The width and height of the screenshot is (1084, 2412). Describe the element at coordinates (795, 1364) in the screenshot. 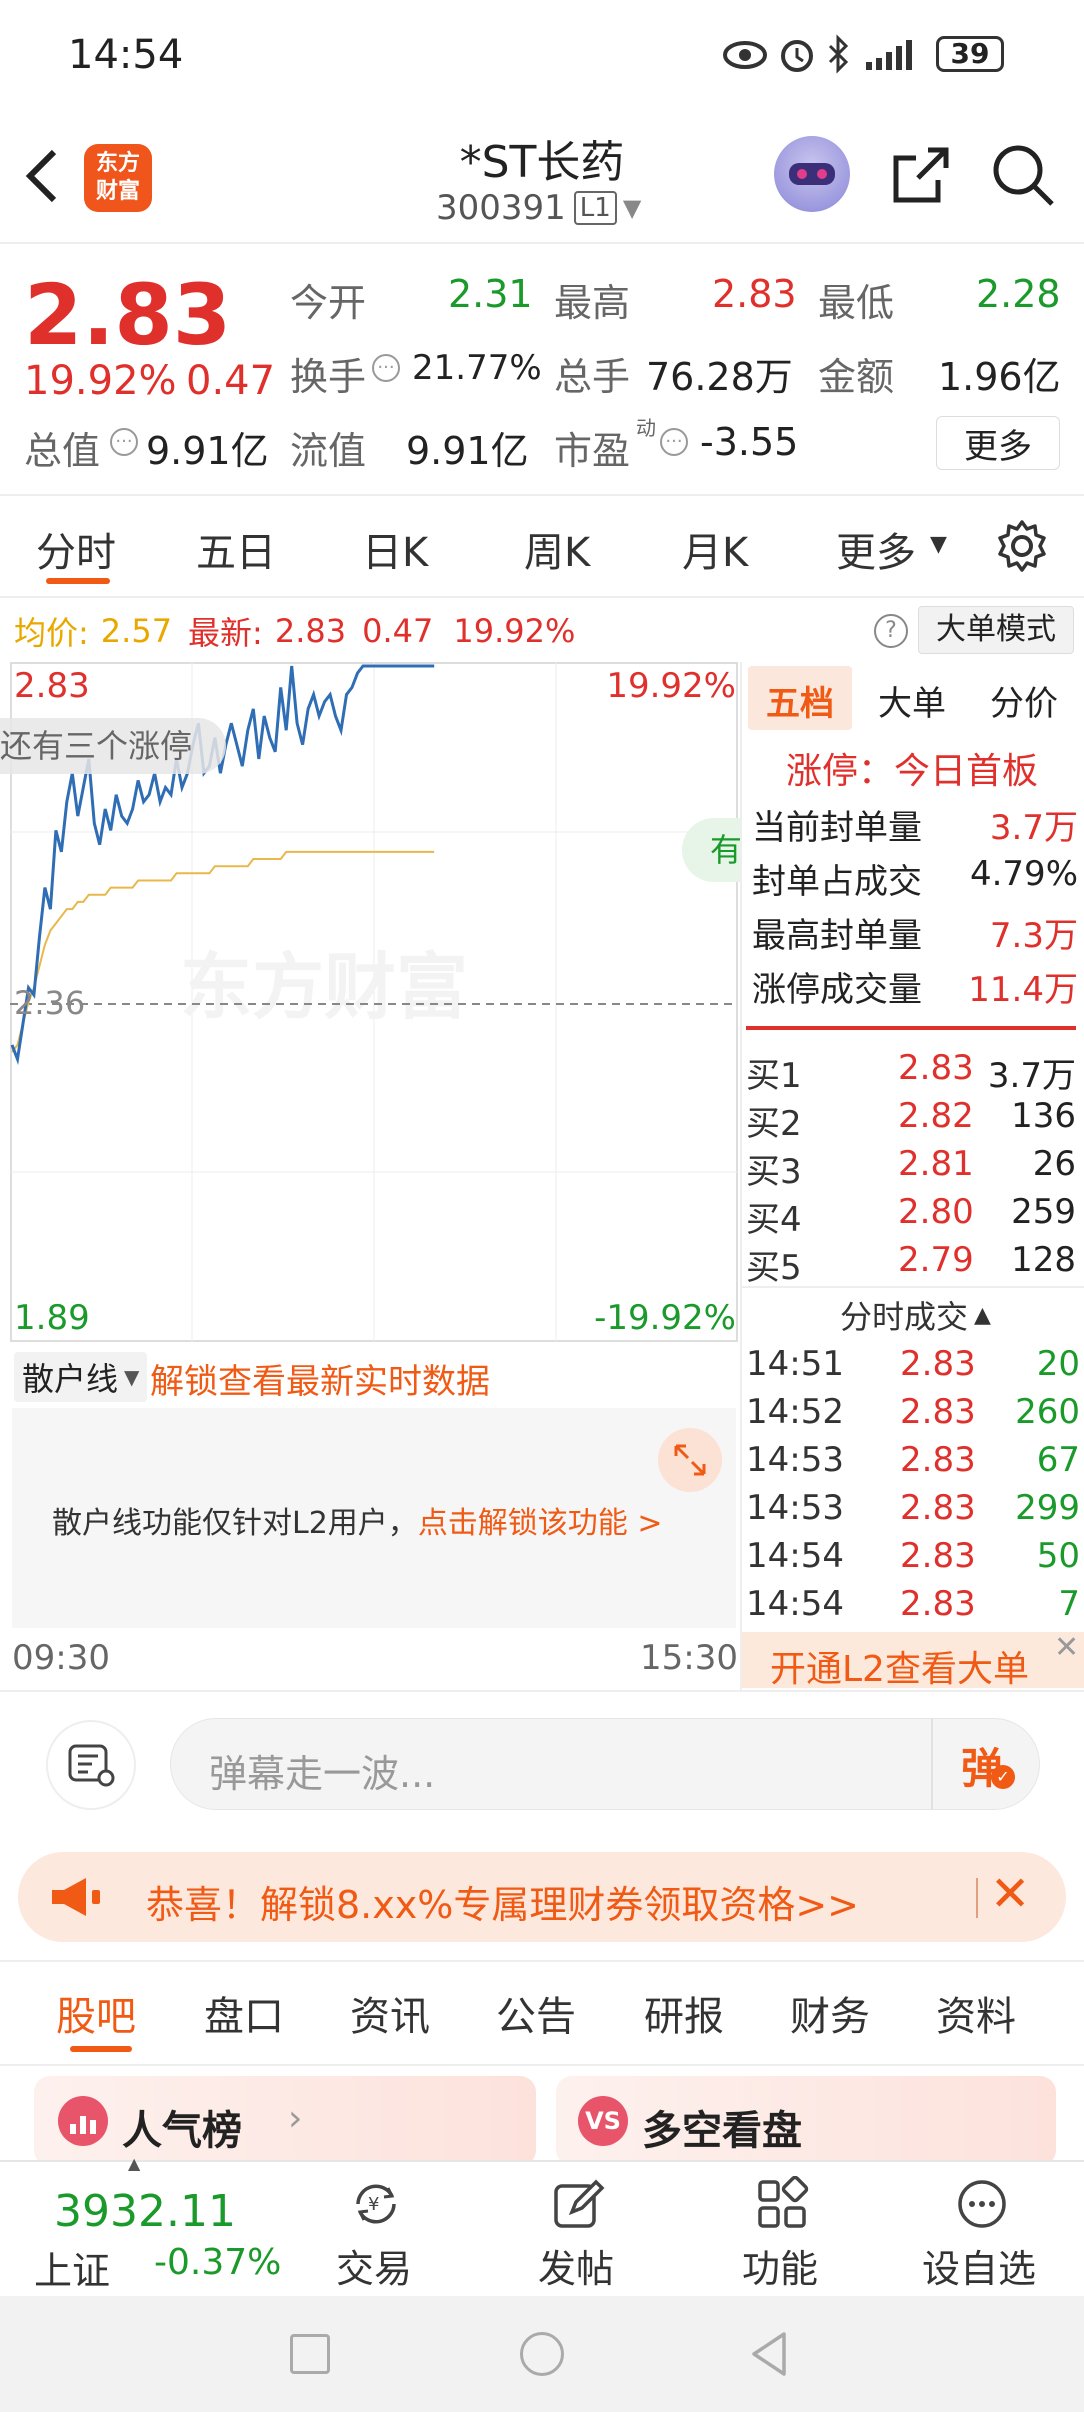

I see `tick-time: 14:51` at that location.